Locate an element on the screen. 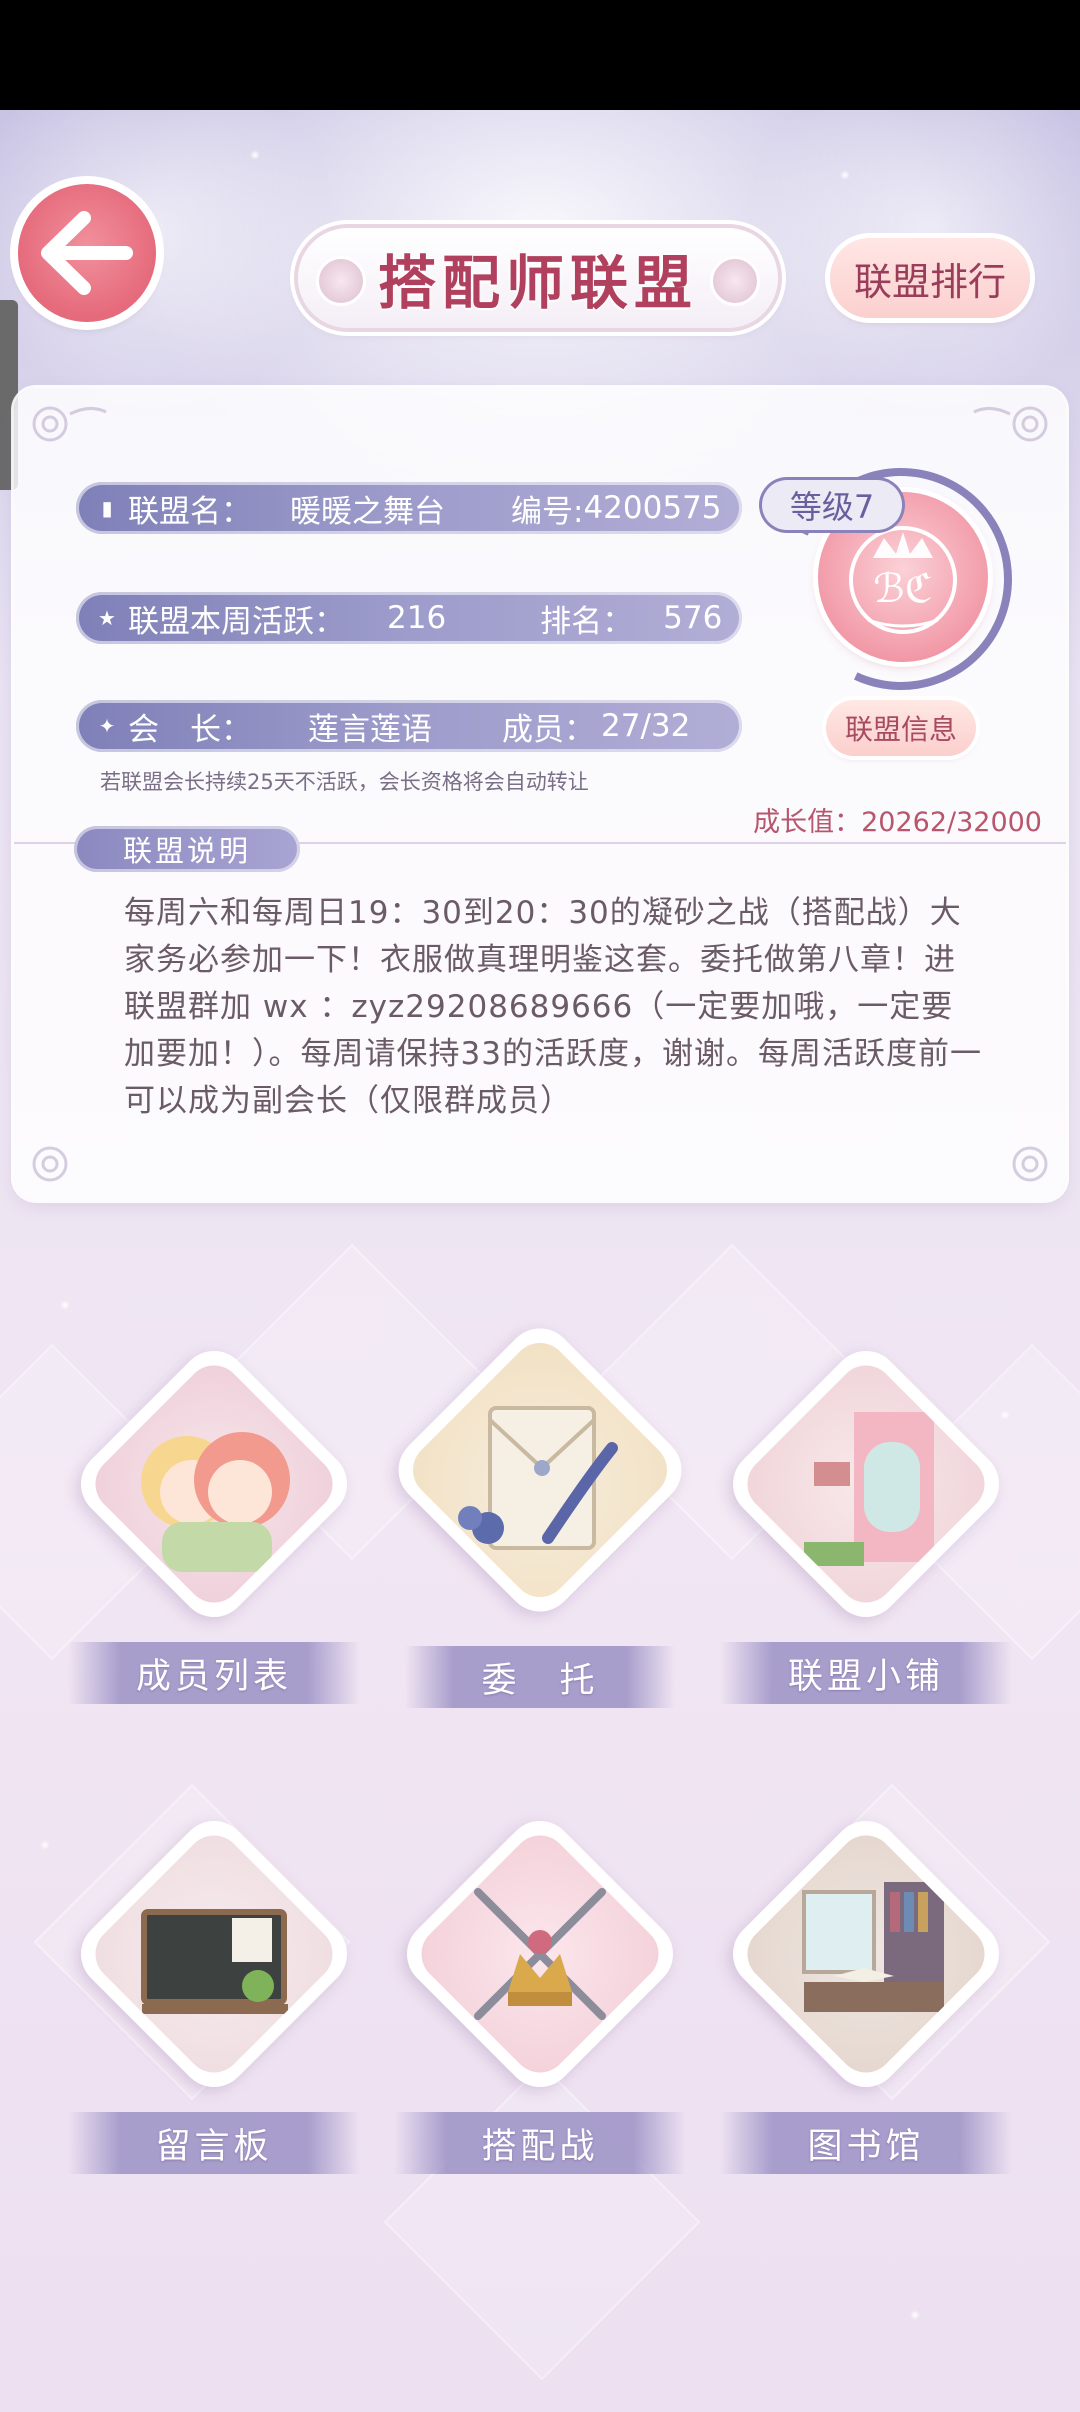 The image size is (1080, 2412). weekly-activity: 216 is located at coordinates (417, 618).